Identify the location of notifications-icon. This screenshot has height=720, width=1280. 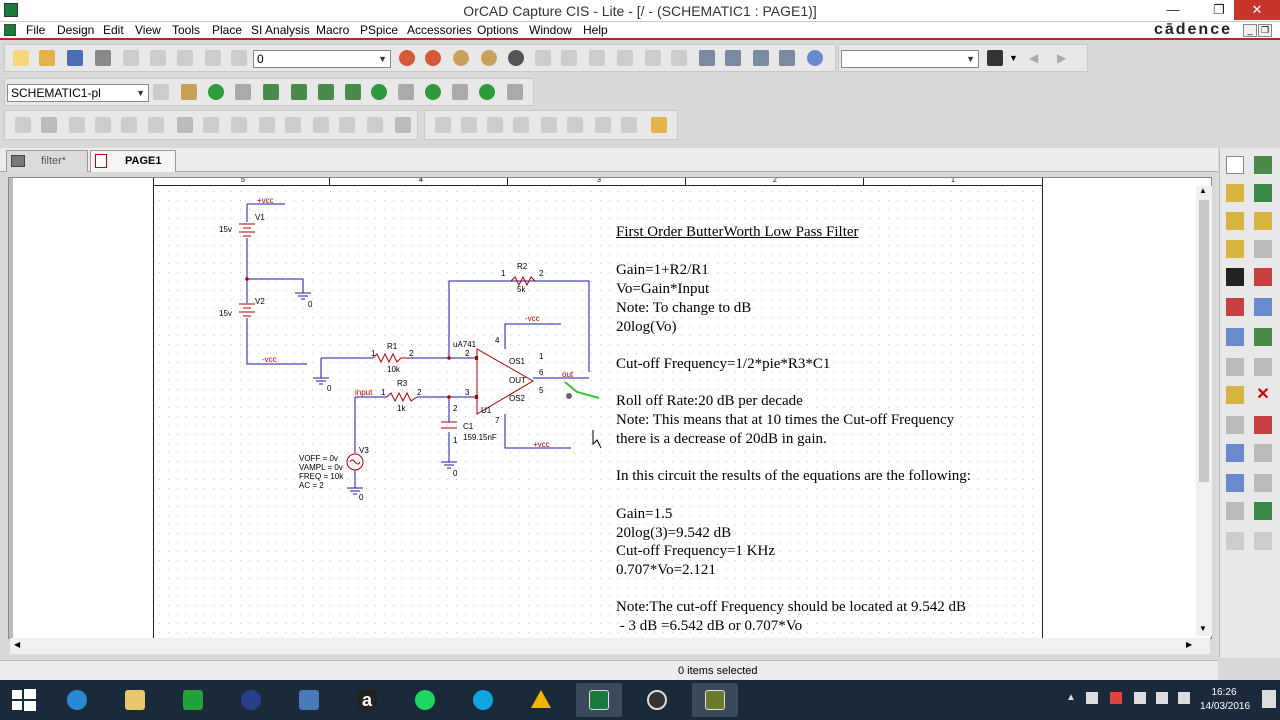
(1269, 699).